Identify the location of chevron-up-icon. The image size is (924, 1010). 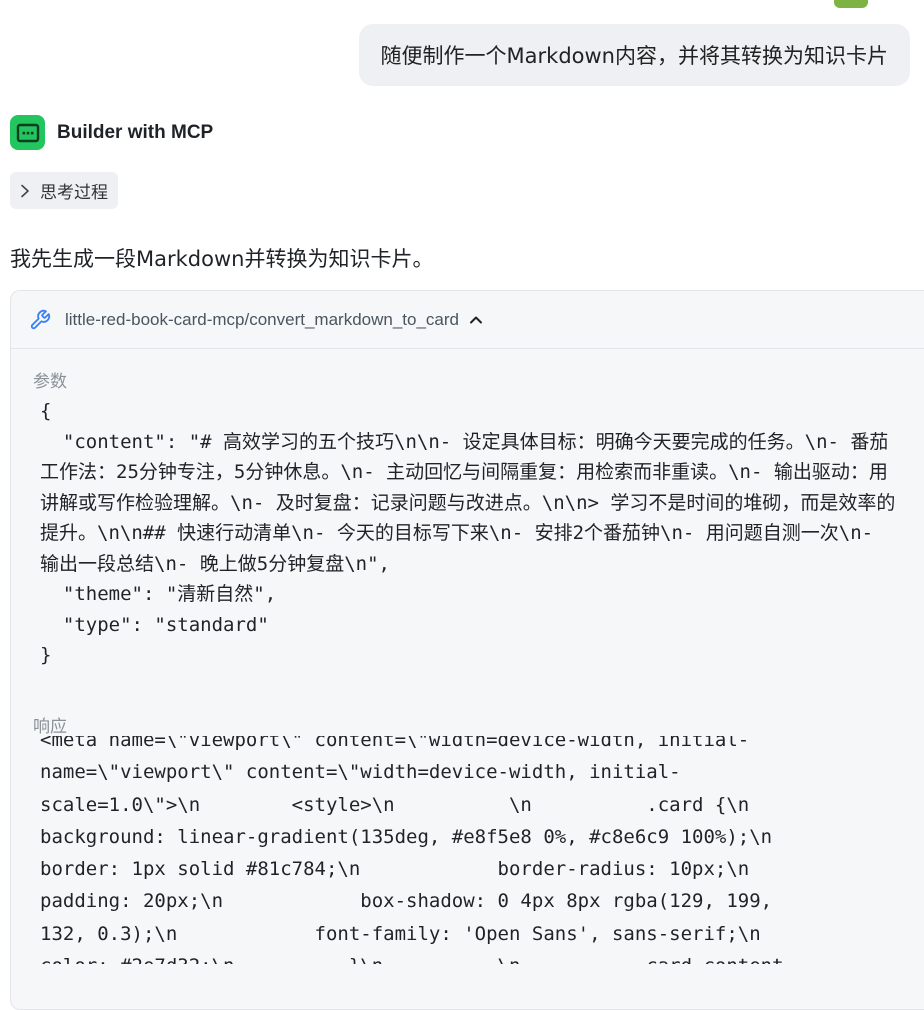
(476, 320).